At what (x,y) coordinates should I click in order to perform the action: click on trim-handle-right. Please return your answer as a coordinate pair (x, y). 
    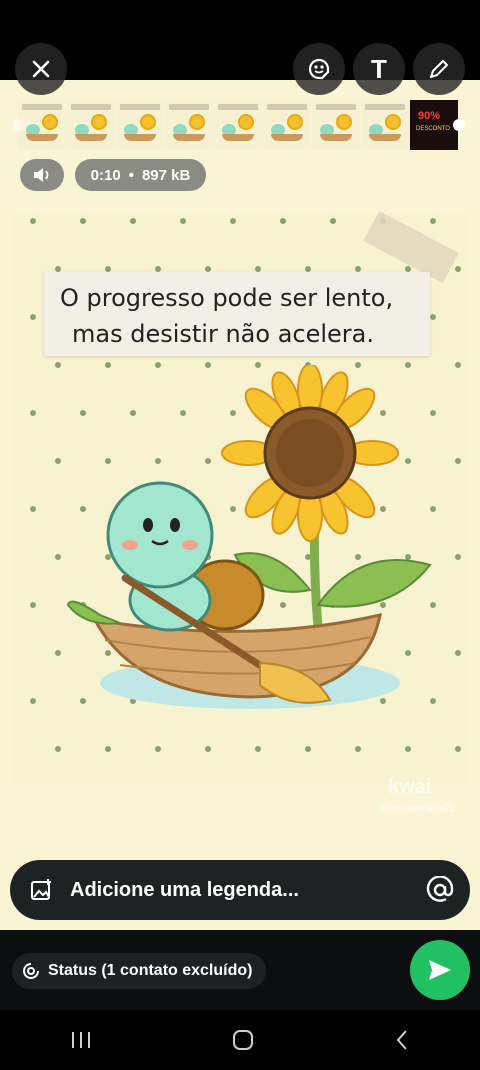
    Looking at the image, I should click on (459, 125).